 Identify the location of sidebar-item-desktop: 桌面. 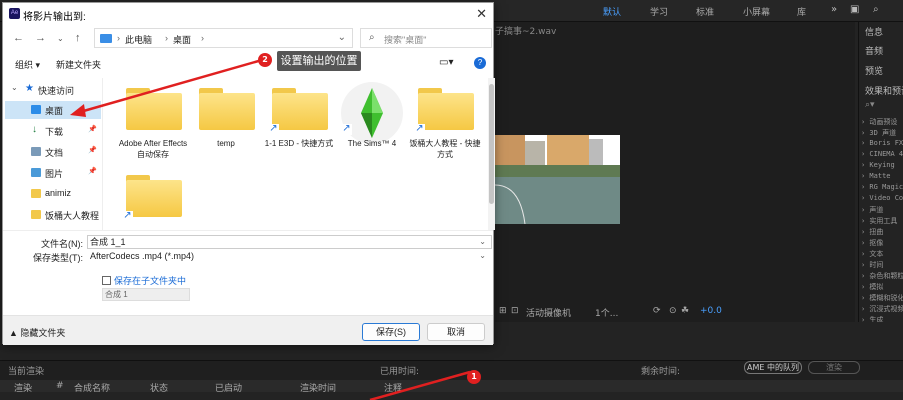
(53, 110).